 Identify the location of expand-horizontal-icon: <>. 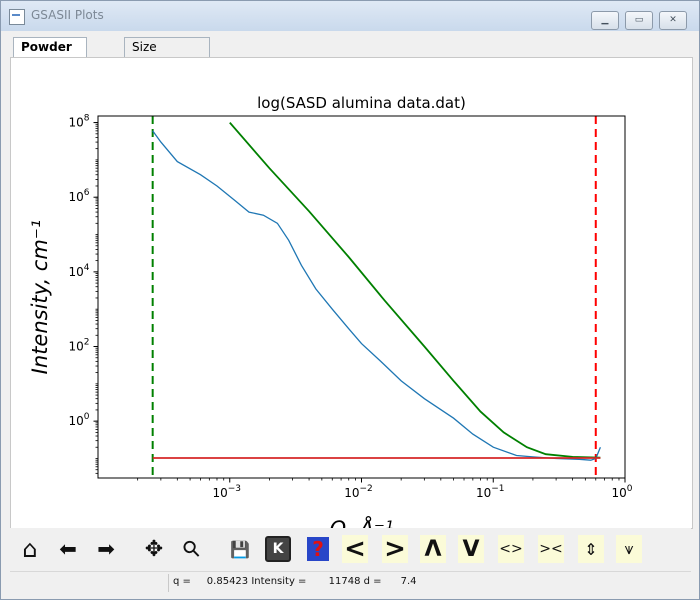
(511, 549).